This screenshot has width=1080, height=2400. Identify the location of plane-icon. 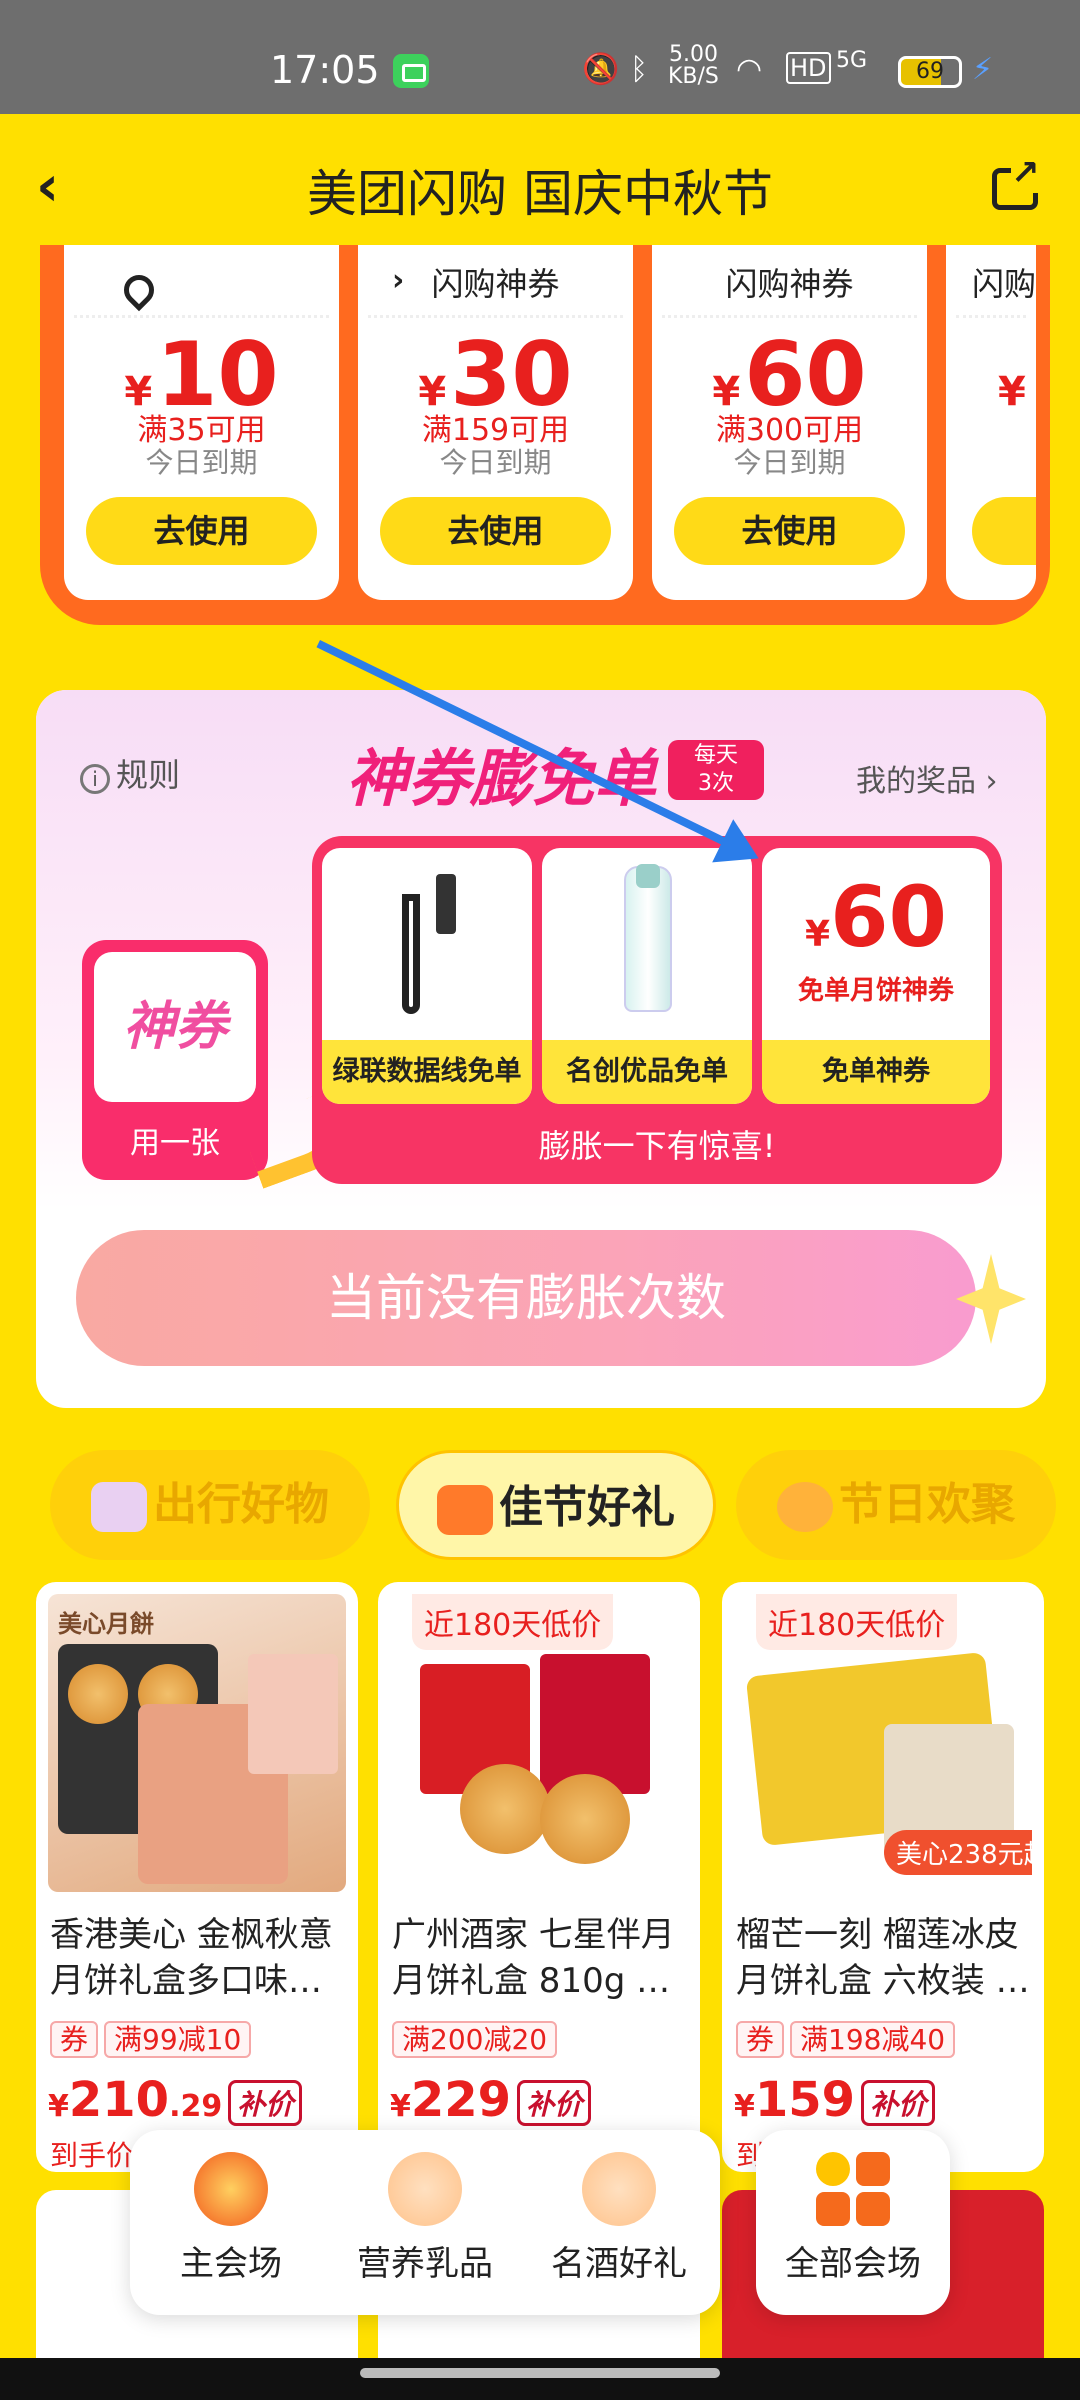
(119, 1507).